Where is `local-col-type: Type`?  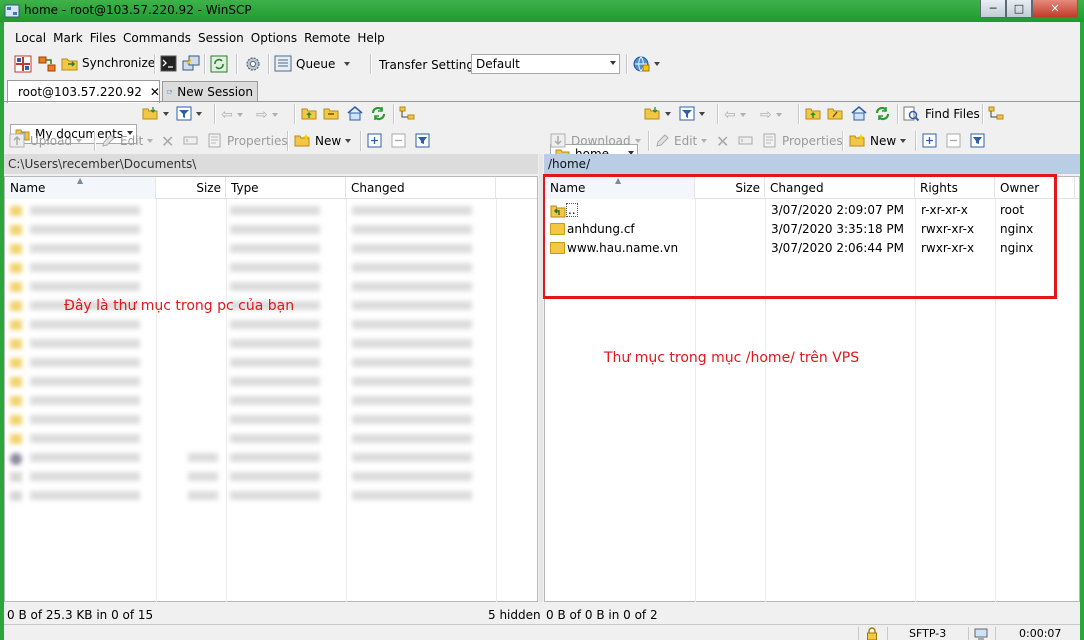
local-col-type: Type is located at coordinates (286, 188).